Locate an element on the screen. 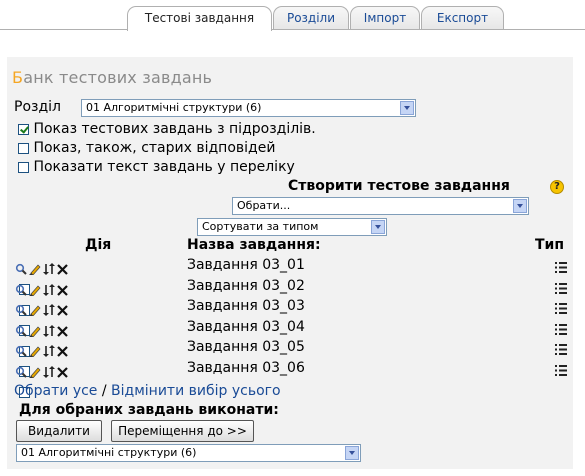 This screenshot has width=585, height=476. sort-select-value: Сортувати за типом is located at coordinates (260, 226).